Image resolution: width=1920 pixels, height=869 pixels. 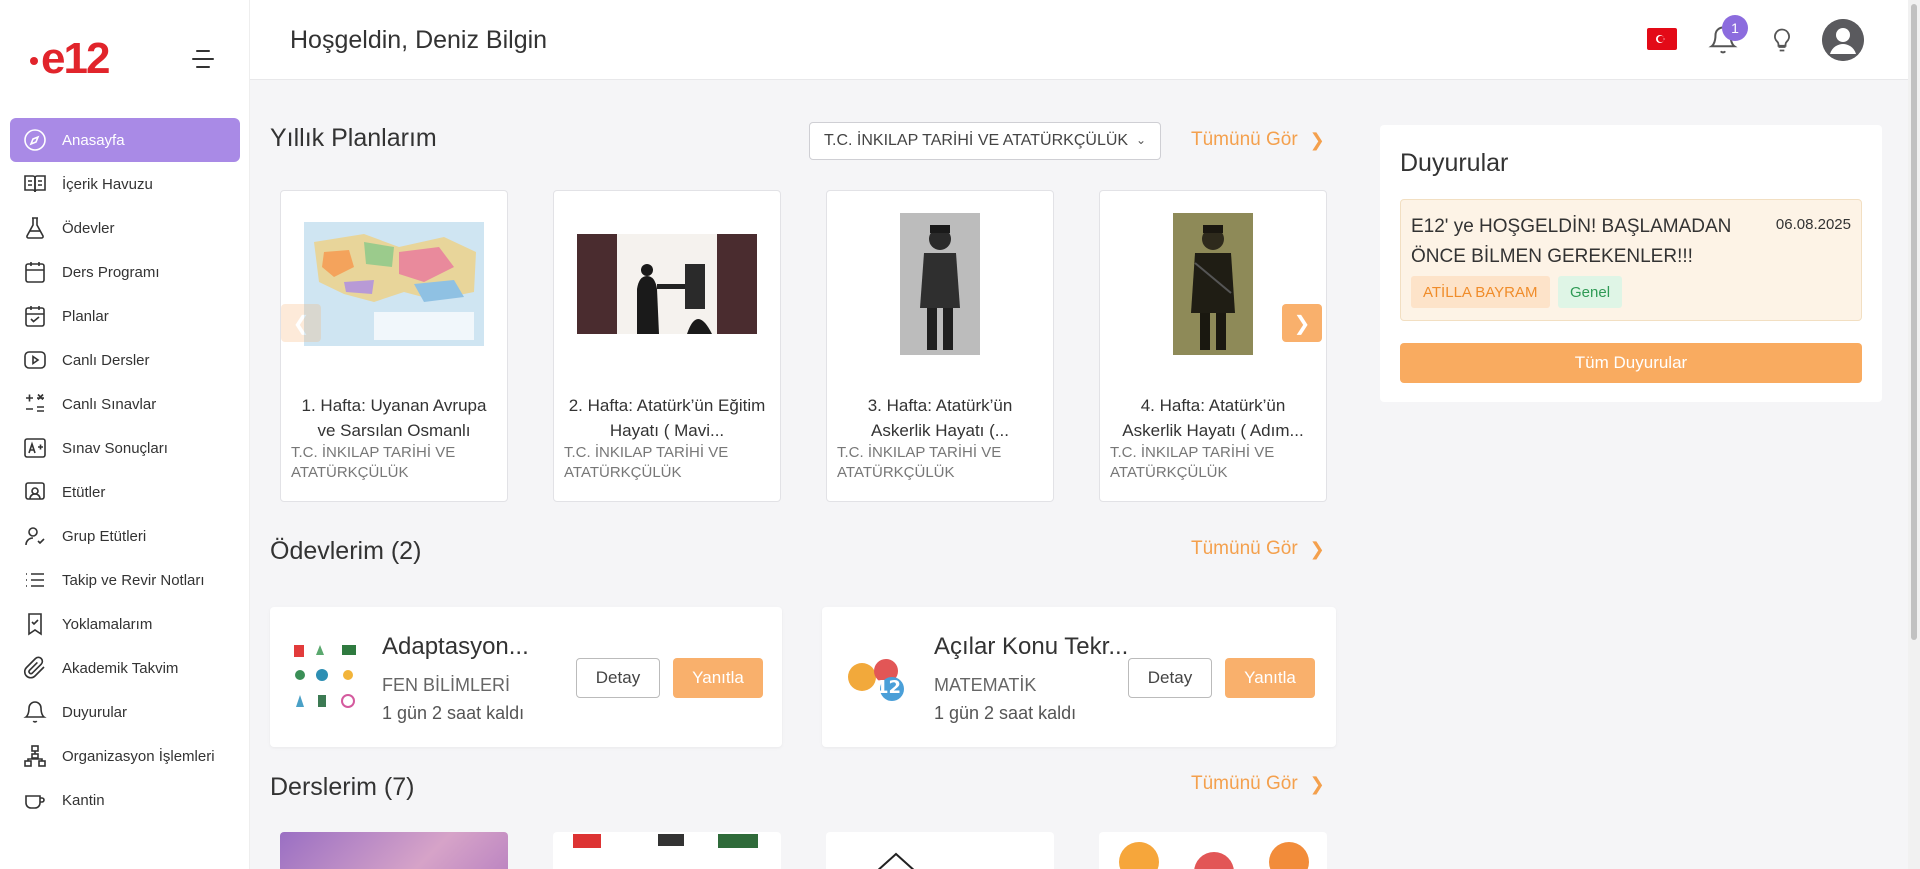 What do you see at coordinates (85, 316) in the screenshot?
I see `sidebar-item-label: Planlar` at bounding box center [85, 316].